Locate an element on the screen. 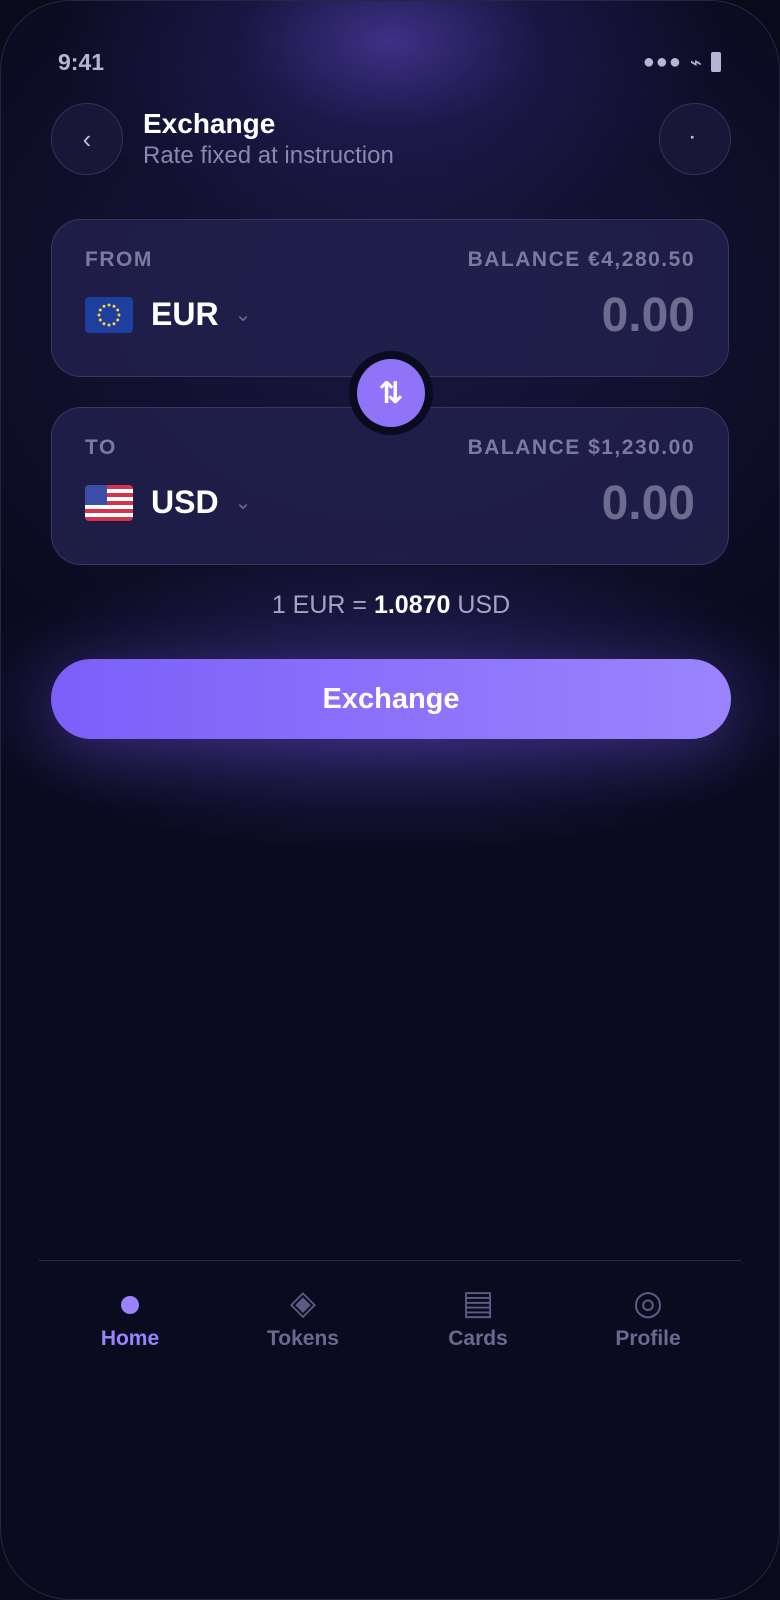 This screenshot has height=1600, width=780. tab-profile: ◎ Profile is located at coordinates (648, 1316).